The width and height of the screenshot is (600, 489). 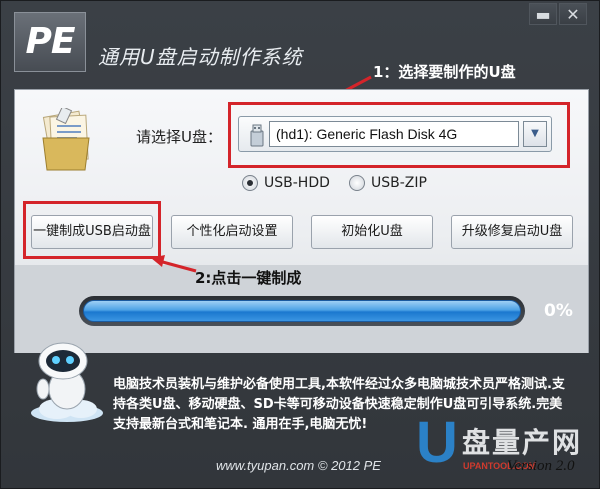 I want to click on disk-select-label: 请选择U盘：, so click(x=179, y=137).